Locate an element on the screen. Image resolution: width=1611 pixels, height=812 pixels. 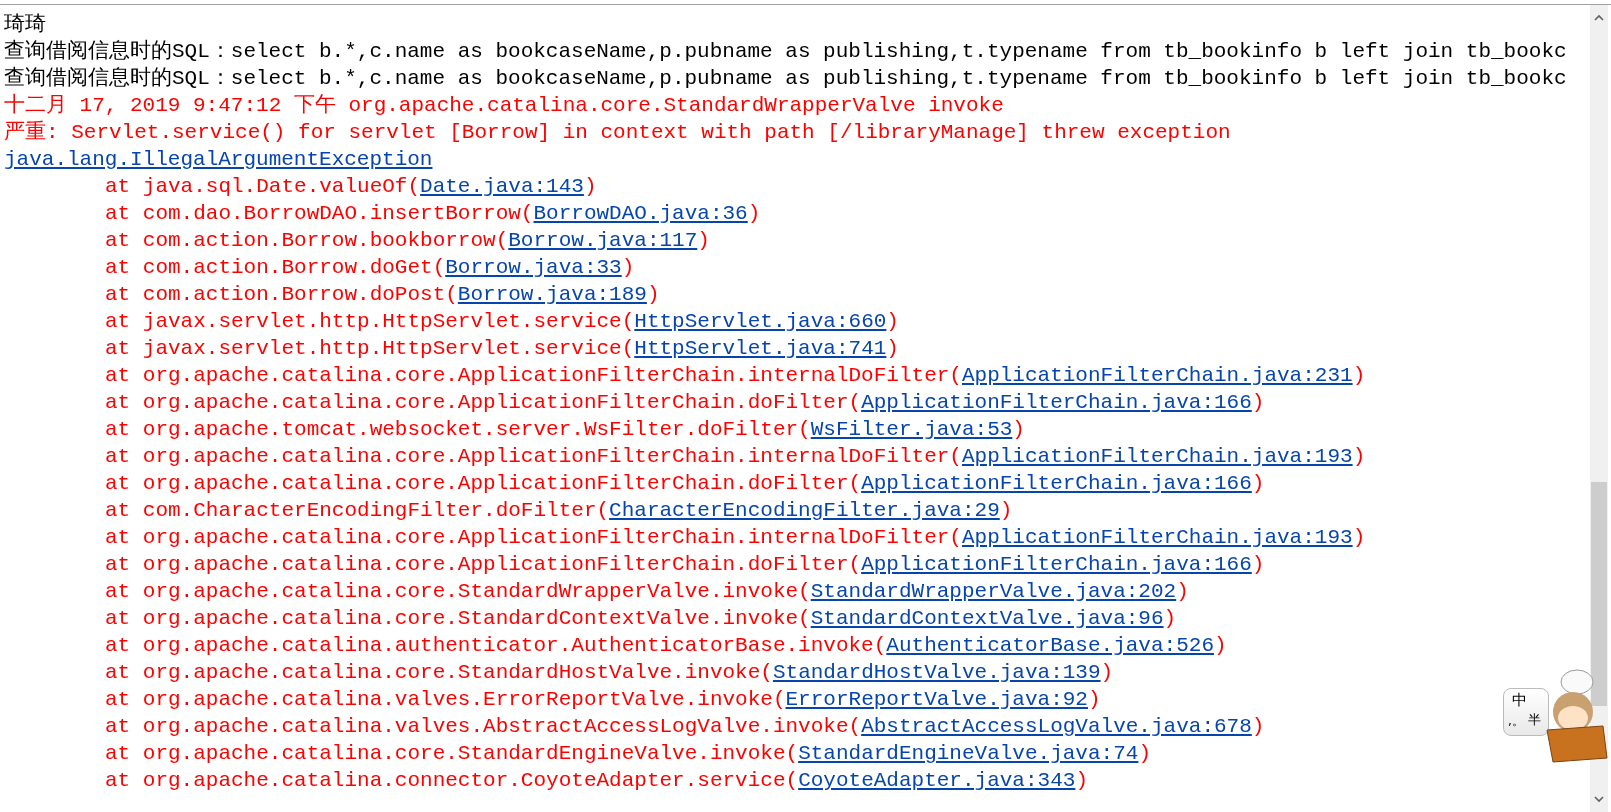
source-link: StandardWrapperValve.java:202 is located at coordinates (993, 591).